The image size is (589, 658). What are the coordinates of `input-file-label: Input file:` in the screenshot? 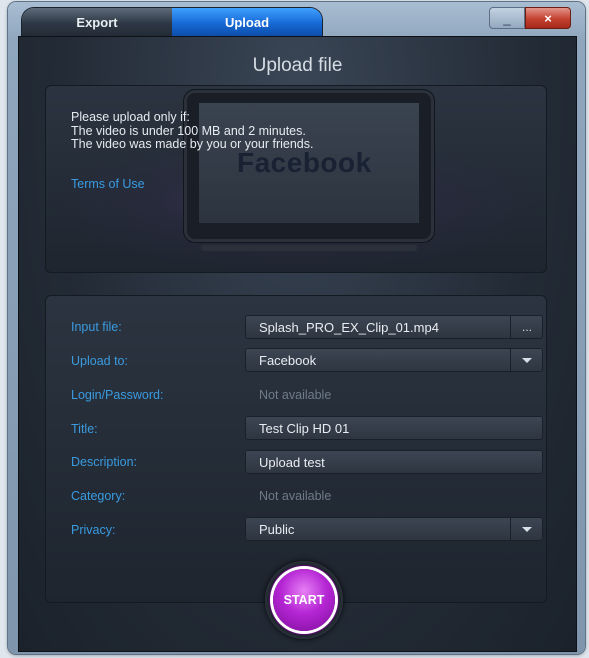 It's located at (96, 327).